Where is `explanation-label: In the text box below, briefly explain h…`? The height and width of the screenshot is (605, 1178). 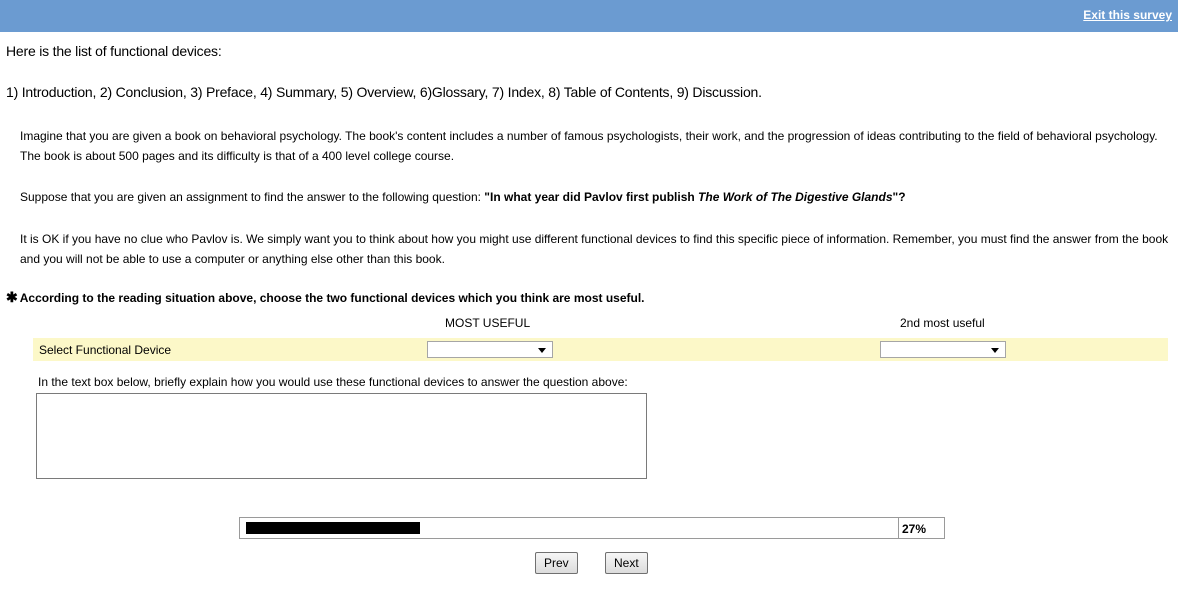
explanation-label: In the text box below, briefly explain h… is located at coordinates (333, 382).